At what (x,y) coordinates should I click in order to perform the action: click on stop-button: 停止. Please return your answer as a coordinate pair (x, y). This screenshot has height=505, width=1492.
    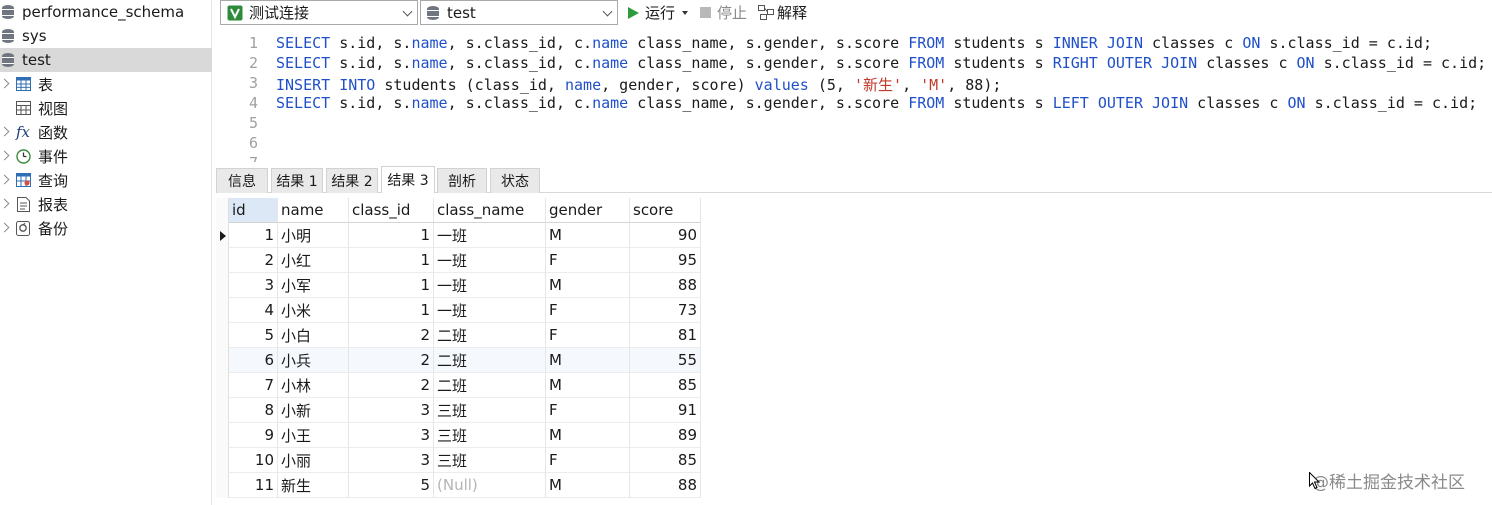
    Looking at the image, I should click on (723, 12).